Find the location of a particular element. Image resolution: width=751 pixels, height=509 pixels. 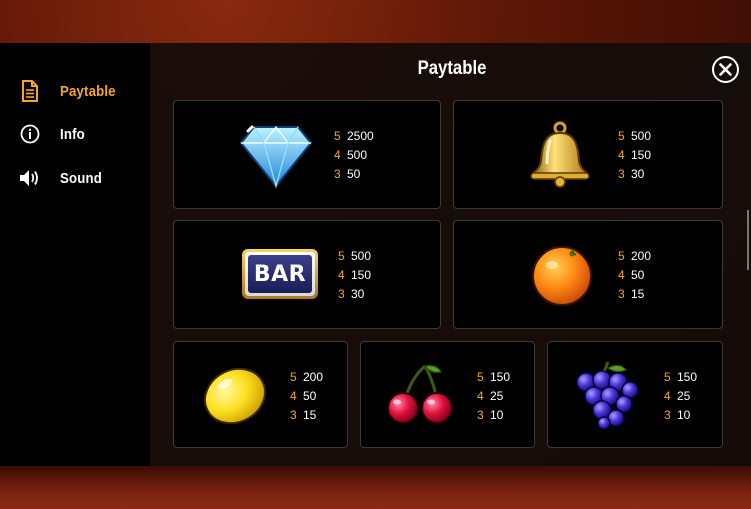

diamond-icon is located at coordinates (276, 157).